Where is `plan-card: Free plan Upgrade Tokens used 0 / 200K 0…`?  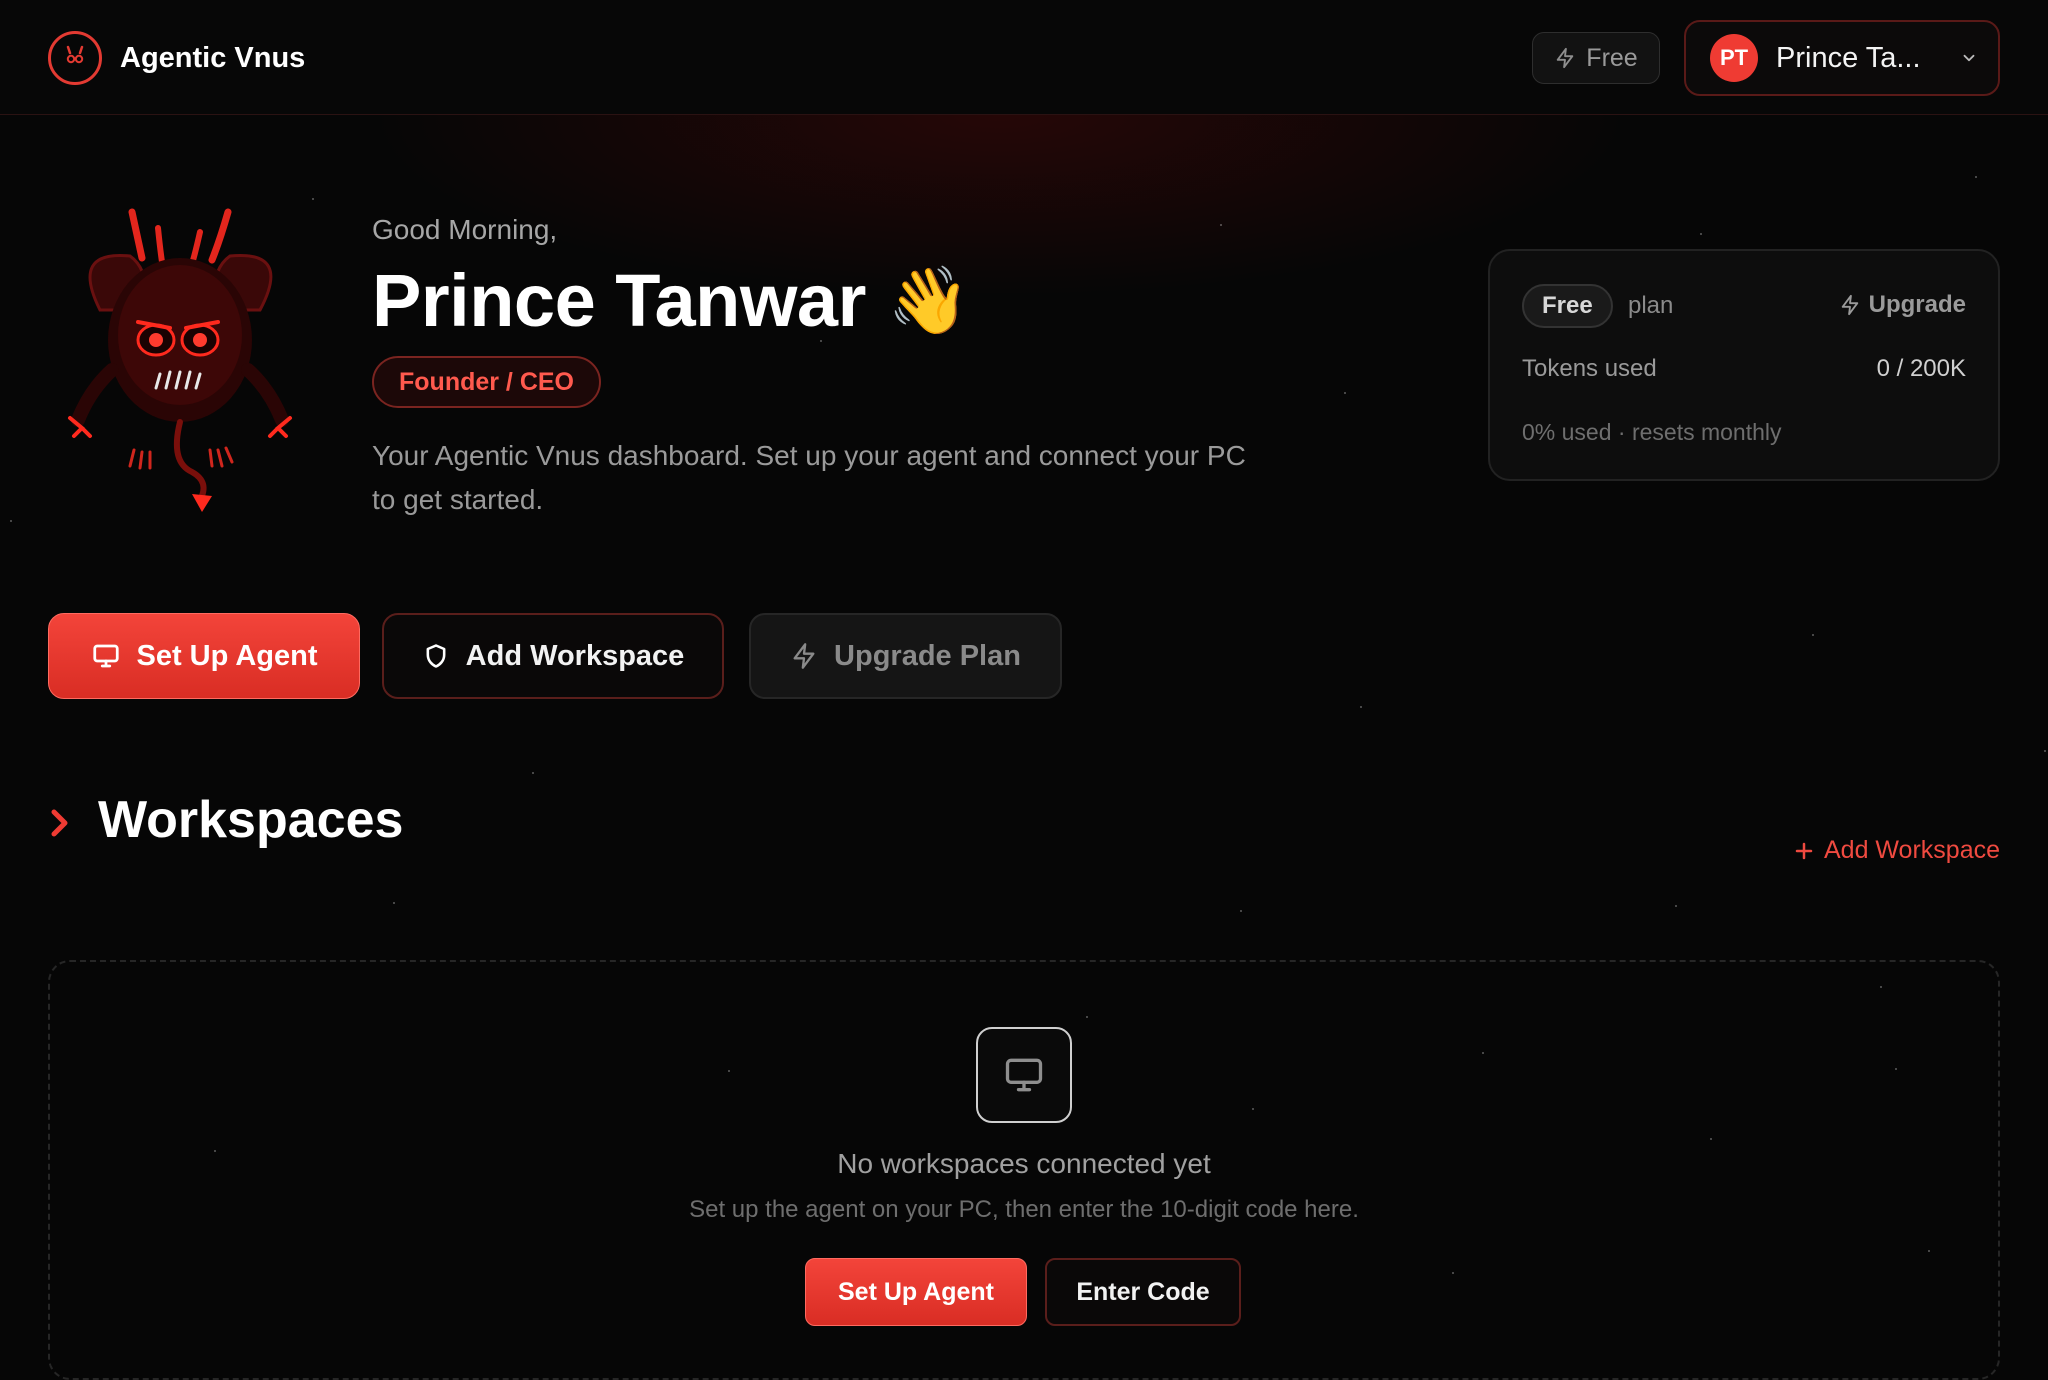 plan-card: Free plan Upgrade Tokens used 0 / 200K 0… is located at coordinates (1744, 365).